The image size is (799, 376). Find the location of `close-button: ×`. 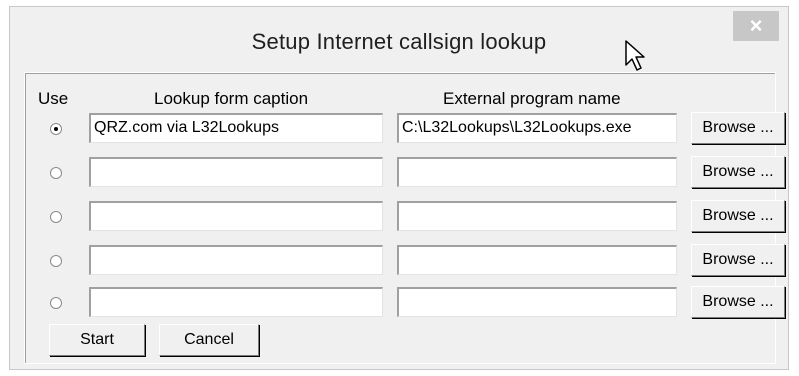

close-button: × is located at coordinates (756, 26).